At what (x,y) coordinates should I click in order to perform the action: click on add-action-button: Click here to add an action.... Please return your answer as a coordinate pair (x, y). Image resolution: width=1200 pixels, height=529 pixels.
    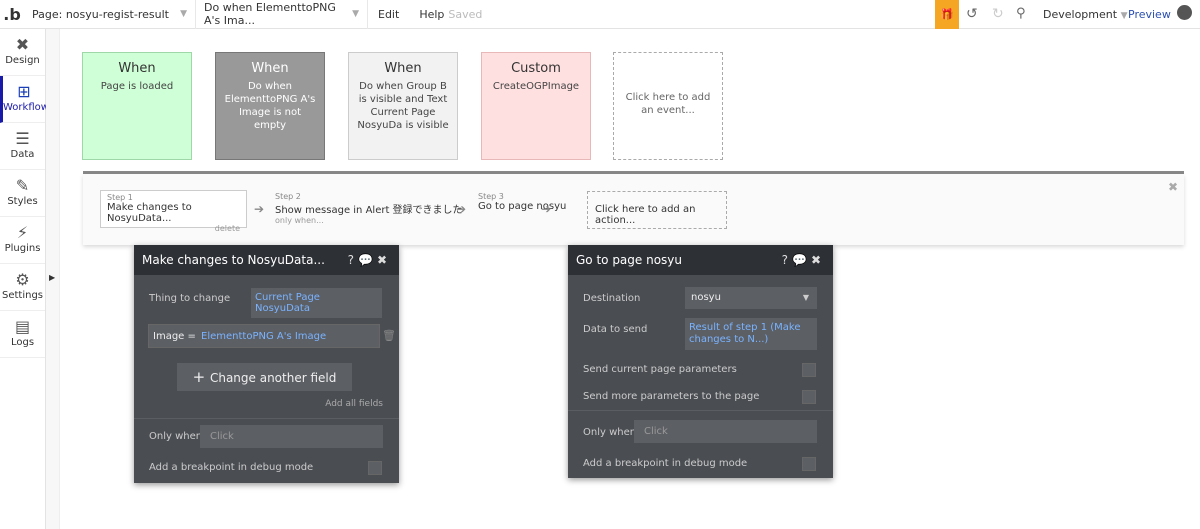
    Looking at the image, I should click on (657, 210).